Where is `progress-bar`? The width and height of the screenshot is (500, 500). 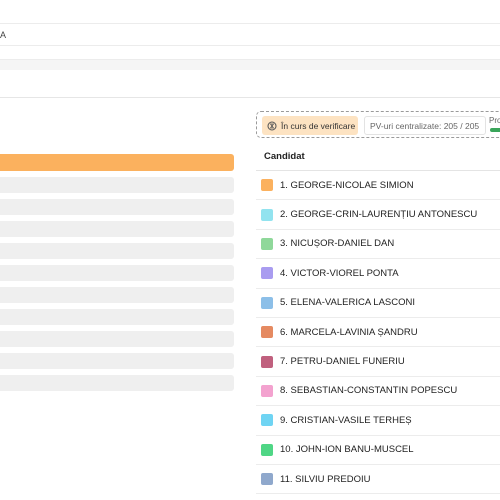
progress-bar is located at coordinates (495, 130).